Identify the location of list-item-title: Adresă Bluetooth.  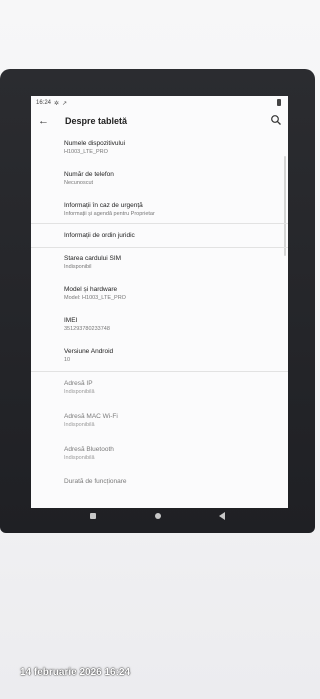
(89, 449).